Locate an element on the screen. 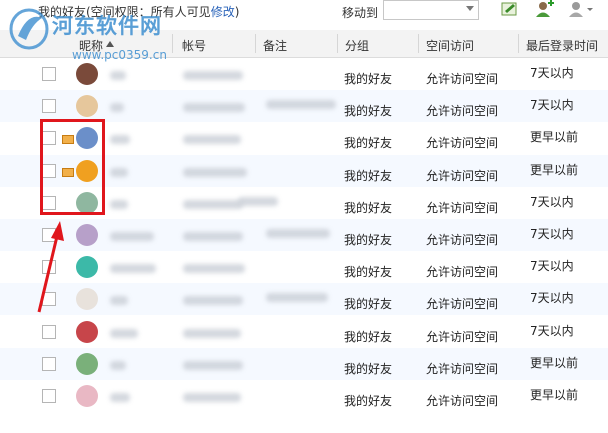  chevron-down-icon is located at coordinates (470, 8).